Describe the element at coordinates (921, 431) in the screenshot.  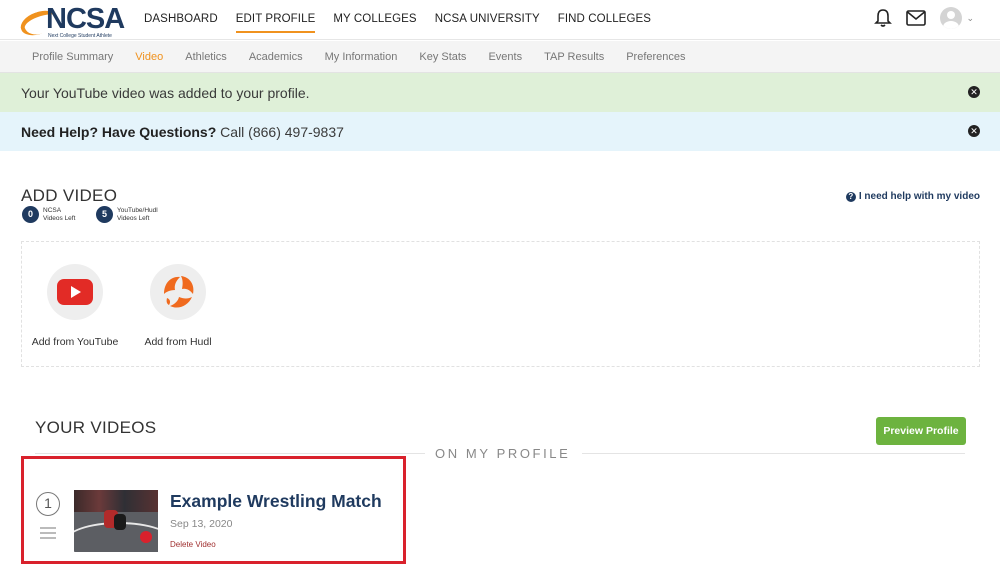
I see `preview-profile-button: Preview Profile` at that location.